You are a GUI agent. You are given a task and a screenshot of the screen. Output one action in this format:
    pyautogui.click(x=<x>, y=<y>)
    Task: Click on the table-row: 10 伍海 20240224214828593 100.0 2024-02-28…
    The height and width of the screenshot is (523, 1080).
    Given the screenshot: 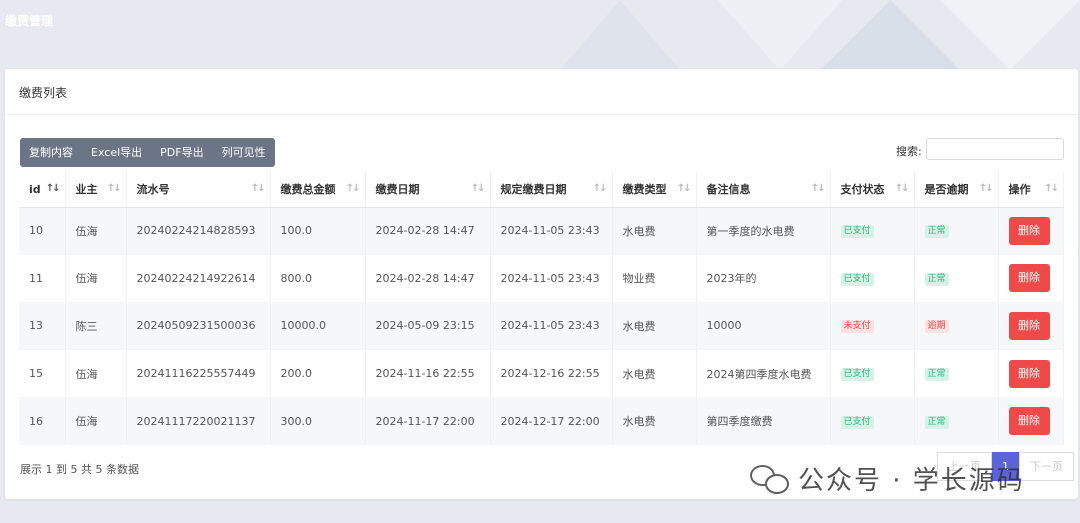 What is the action you would take?
    pyautogui.click(x=541, y=231)
    